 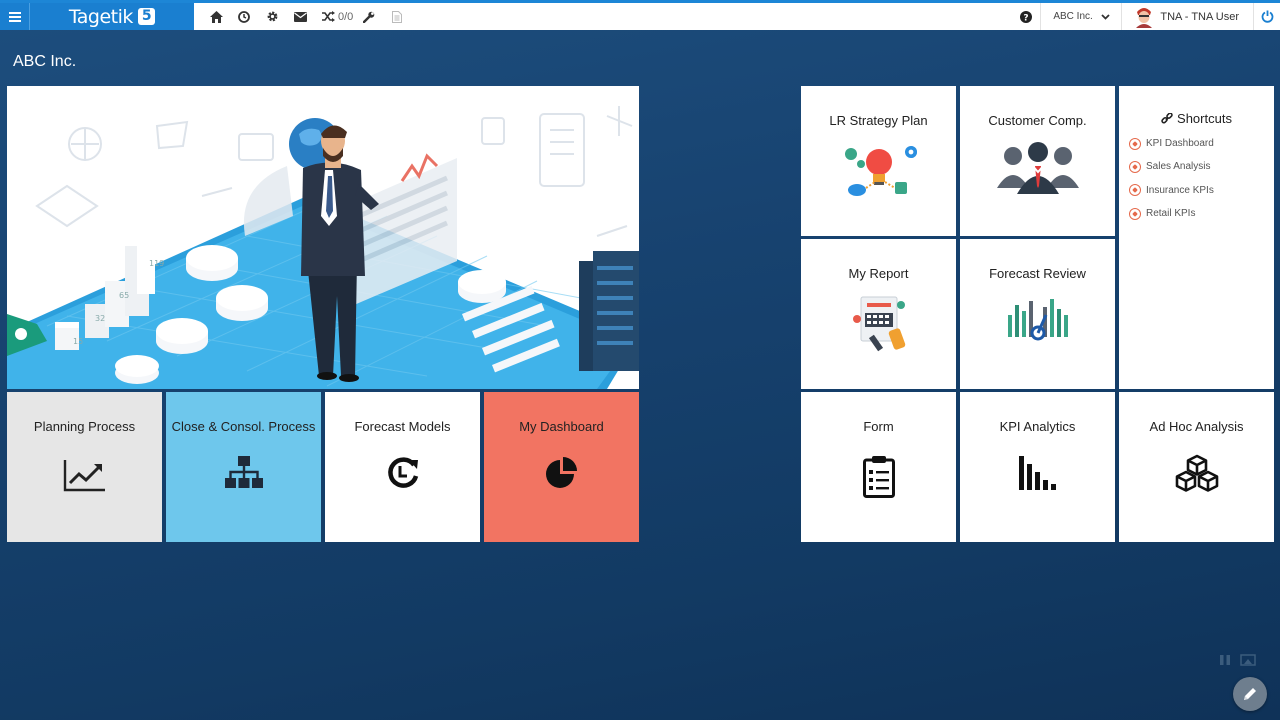 I want to click on shortcut-kpi-dashboard: KPI Dashboard, so click(x=1171, y=143).